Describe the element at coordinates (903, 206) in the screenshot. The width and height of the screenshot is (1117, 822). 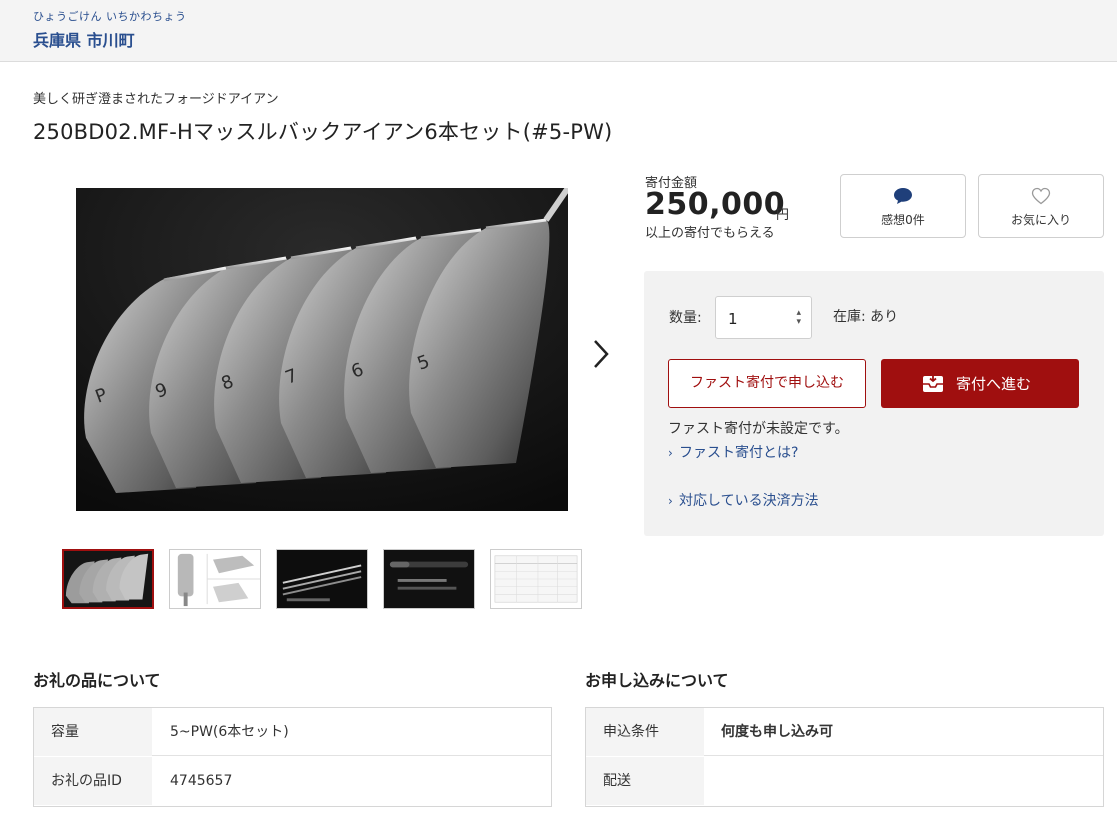
I see `review-button: 感想0件` at that location.